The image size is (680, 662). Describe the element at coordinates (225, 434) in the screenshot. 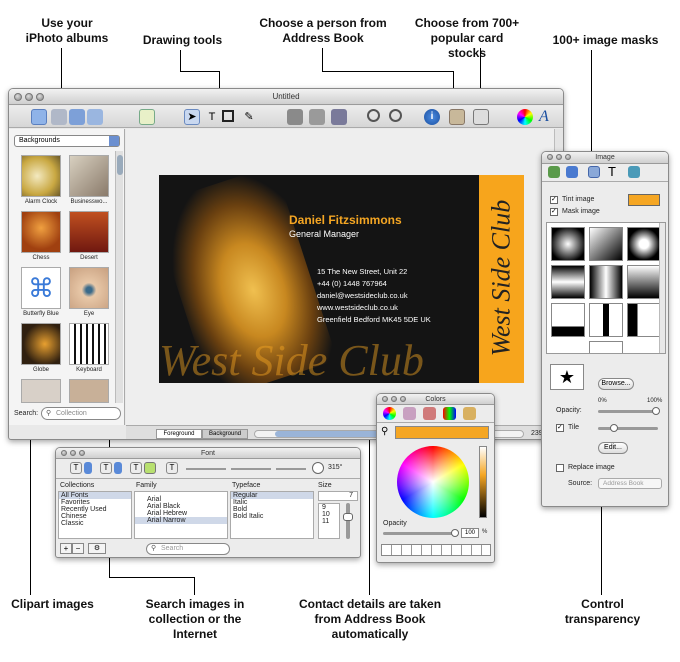

I see `tab-background: Background` at that location.